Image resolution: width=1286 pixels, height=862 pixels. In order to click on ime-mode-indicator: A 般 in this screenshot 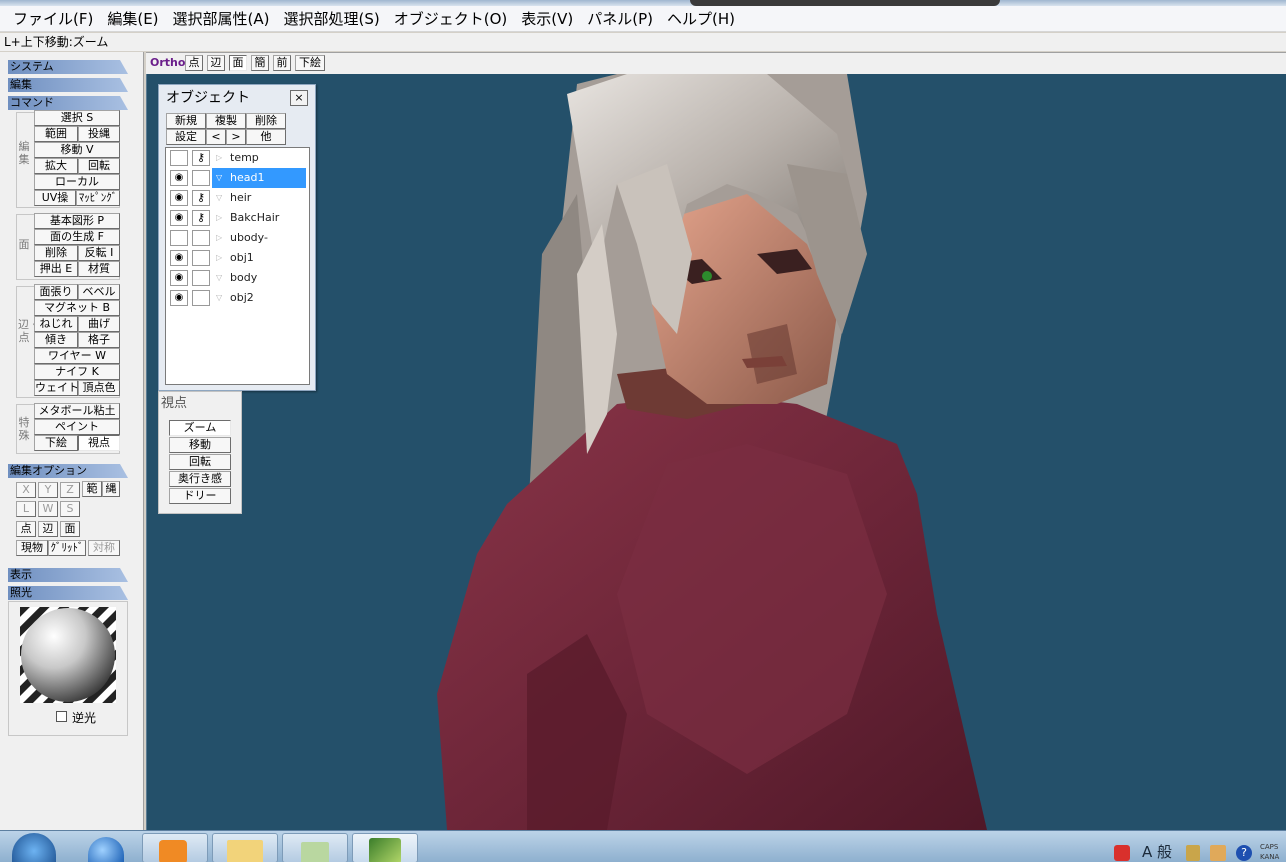, I will do `click(1157, 851)`.